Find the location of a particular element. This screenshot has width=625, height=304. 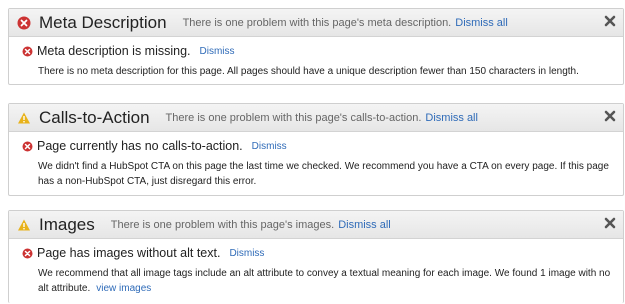

issue-title: Page has images without alt text. is located at coordinates (129, 253).